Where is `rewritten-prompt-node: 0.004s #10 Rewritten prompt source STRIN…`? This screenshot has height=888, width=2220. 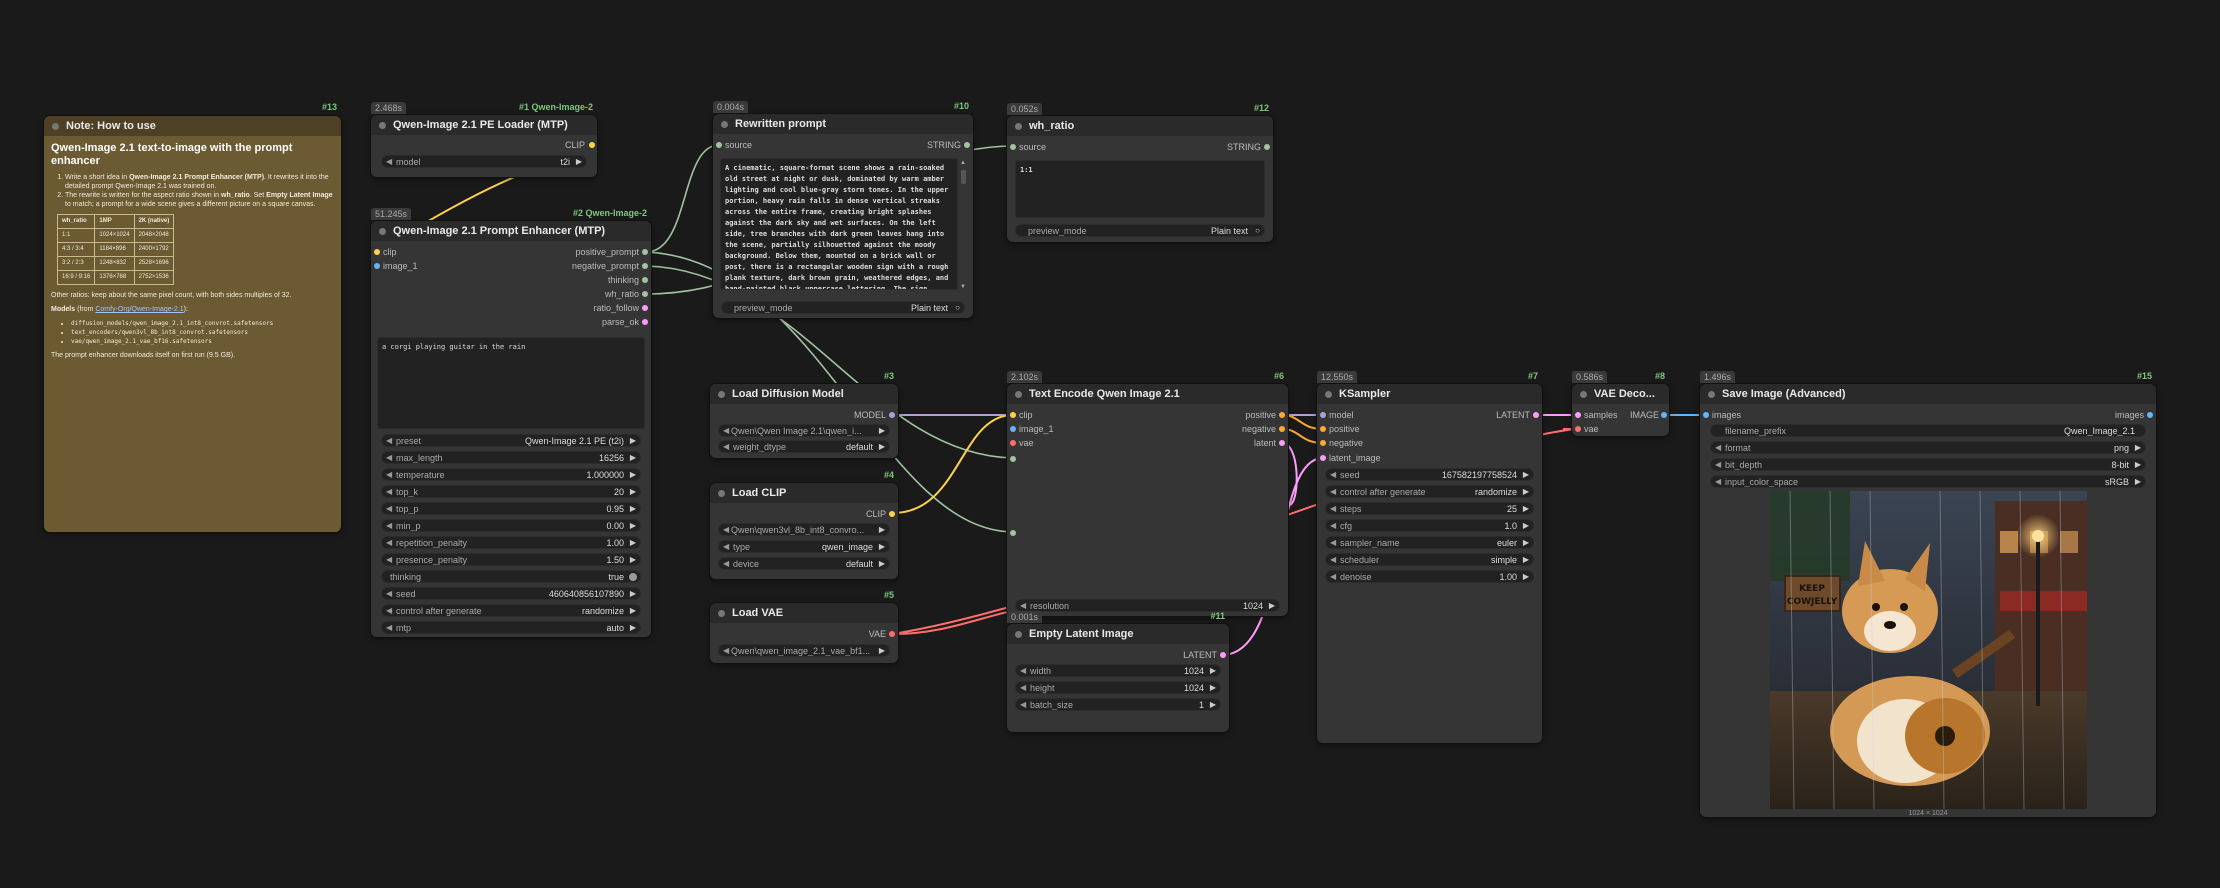 rewritten-prompt-node: 0.004s #10 Rewritten prompt source STRIN… is located at coordinates (843, 209).